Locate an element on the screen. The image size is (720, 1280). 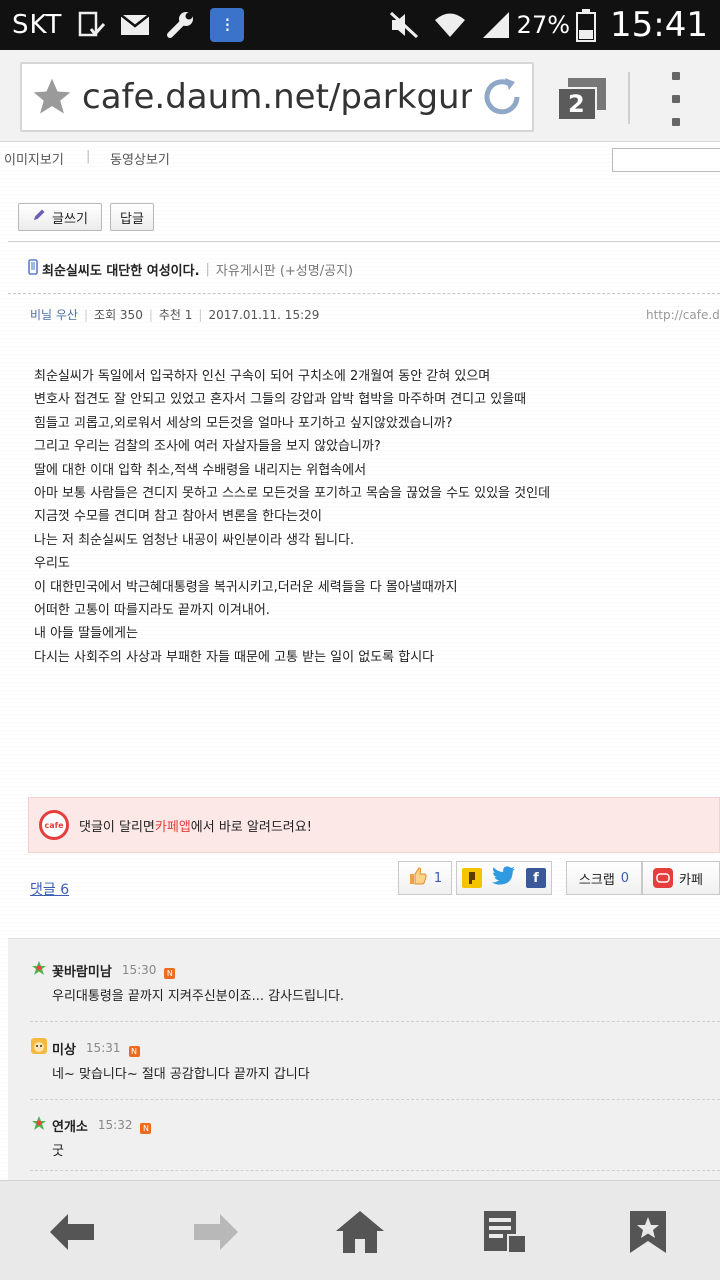
comment-text: 굿 is located at coordinates (58, 1151).